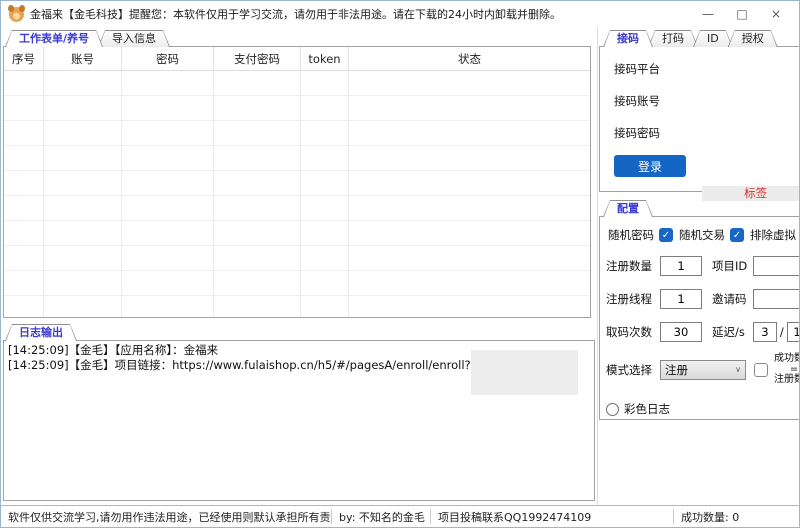  I want to click on tab-log-output: 日志输出, so click(41, 332).